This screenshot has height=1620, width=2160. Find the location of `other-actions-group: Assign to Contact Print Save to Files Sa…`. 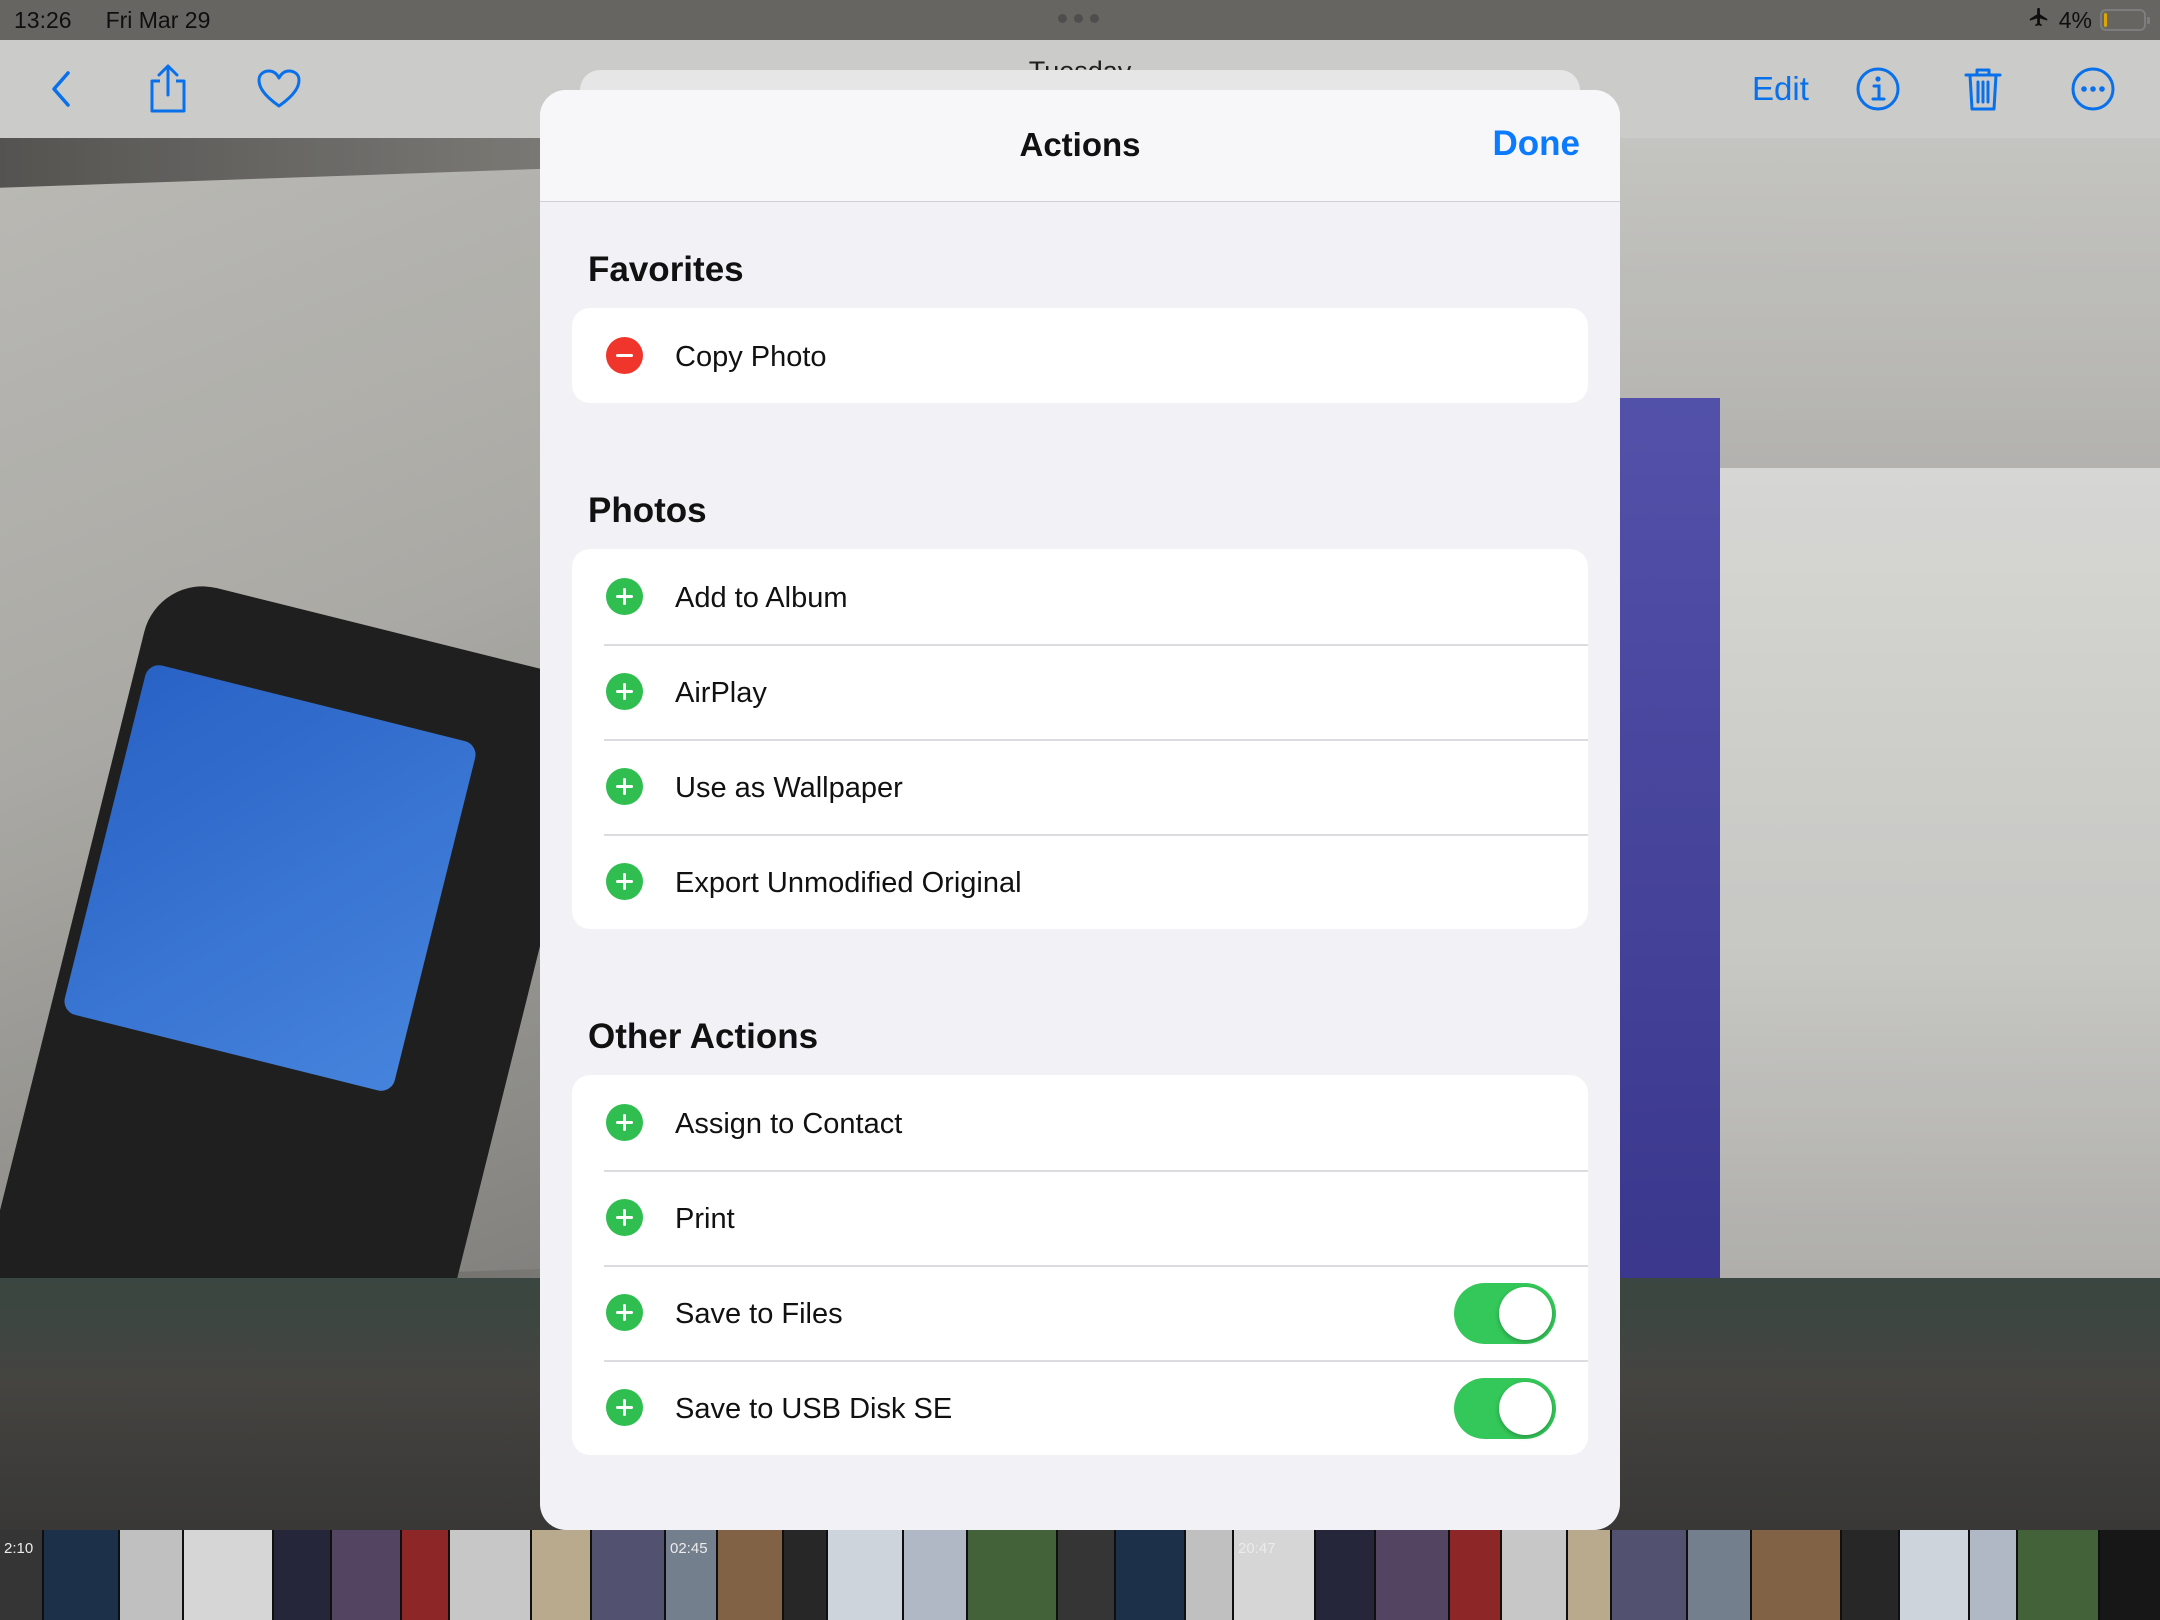

other-actions-group: Assign to Contact Print Save to Files Sa… is located at coordinates (1080, 1265).